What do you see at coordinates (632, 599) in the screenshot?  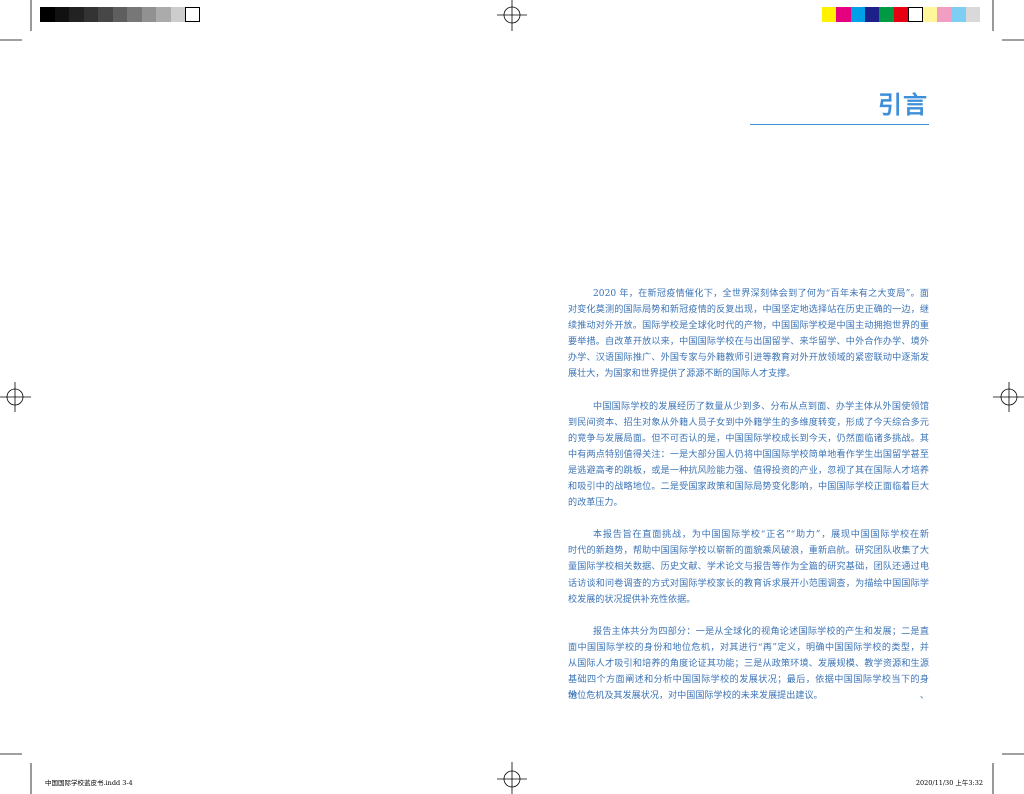 I see `text-line: 校发展的状况提供补充性依据。` at bounding box center [632, 599].